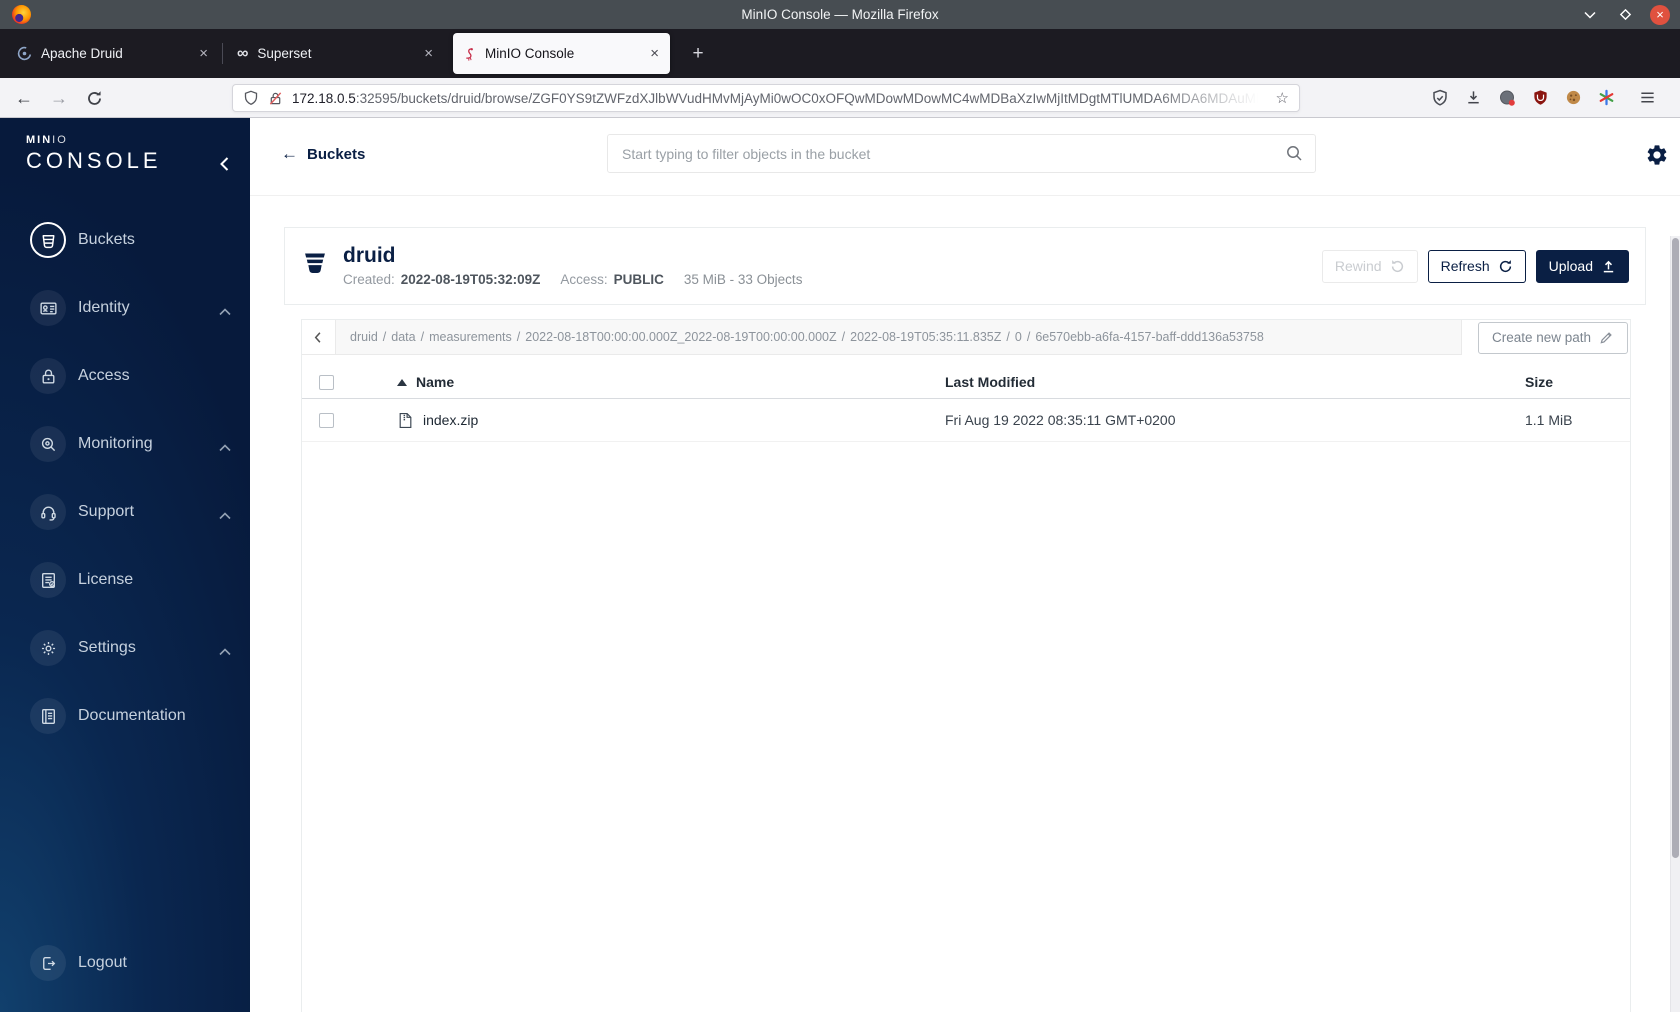  What do you see at coordinates (224, 166) in the screenshot?
I see `sidebar-collapse-icon` at bounding box center [224, 166].